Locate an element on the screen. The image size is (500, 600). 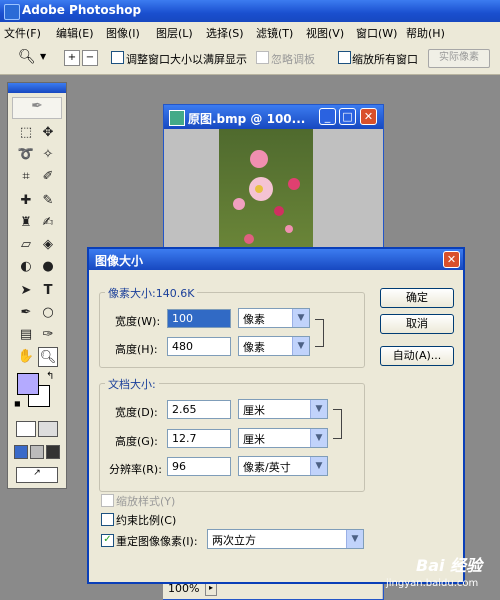
pixel-height-unit: 像素 is located at coordinates (254, 347).